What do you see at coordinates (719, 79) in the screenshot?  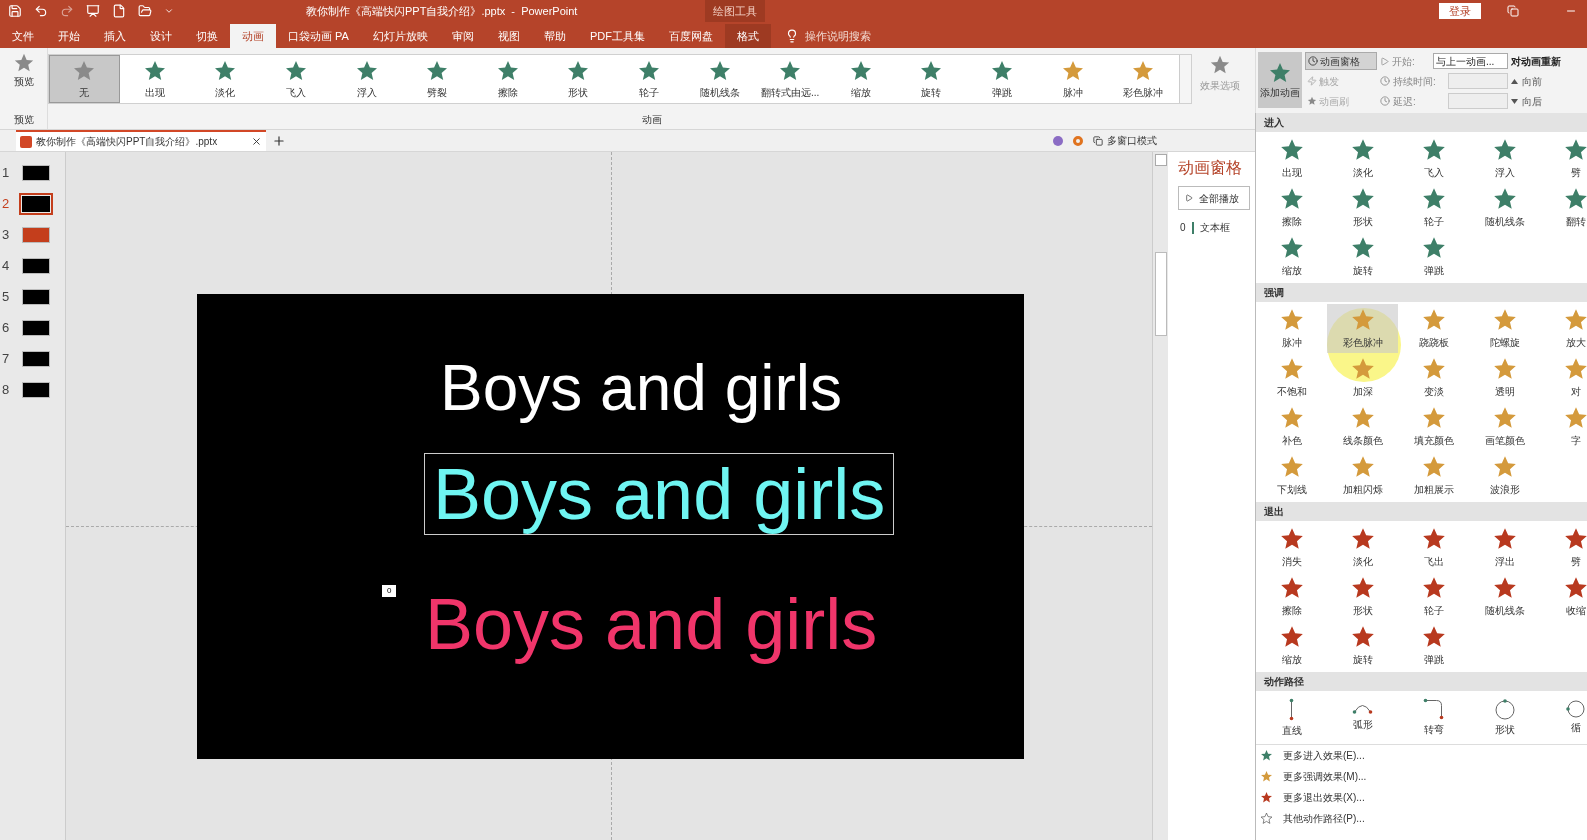 I see `animation-gallery-item: 随机线条` at bounding box center [719, 79].